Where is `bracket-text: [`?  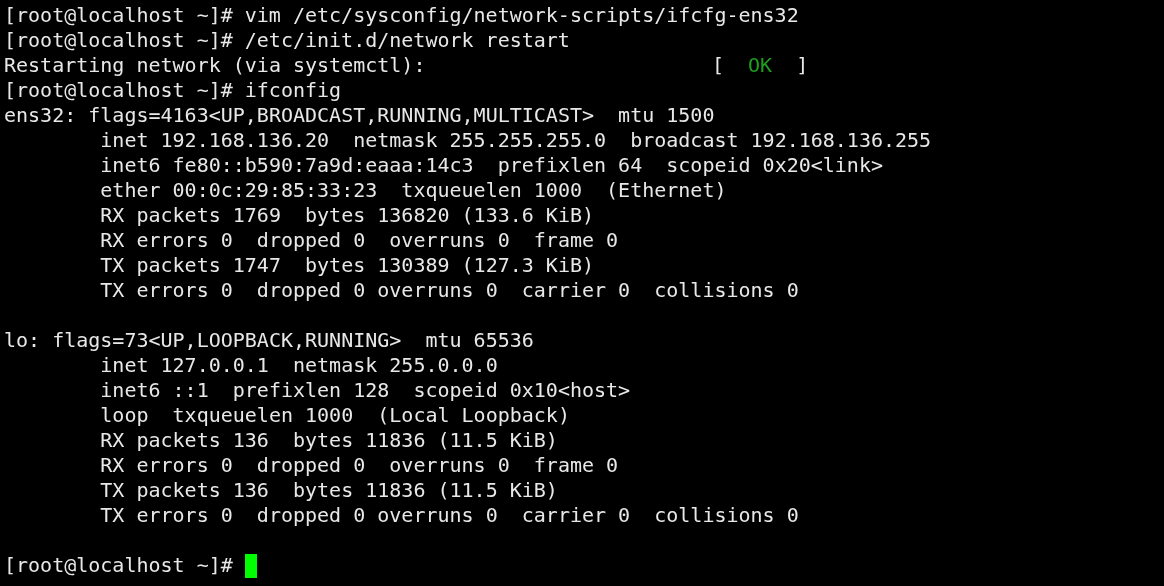
bracket-text: [ is located at coordinates (718, 65).